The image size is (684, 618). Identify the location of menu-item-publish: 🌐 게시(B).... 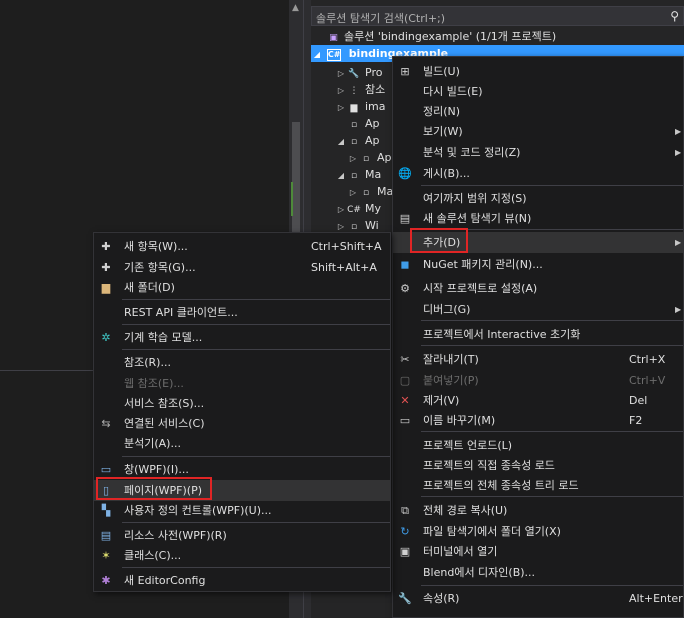
(538, 173).